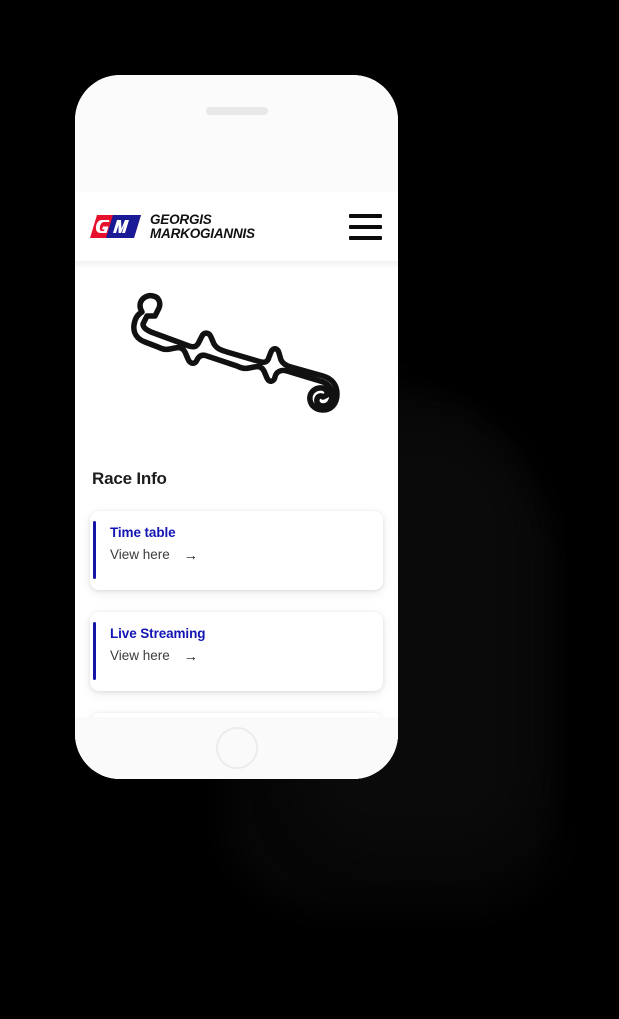  Describe the element at coordinates (236, 133) in the screenshot. I see `phone-top-bezel` at that location.